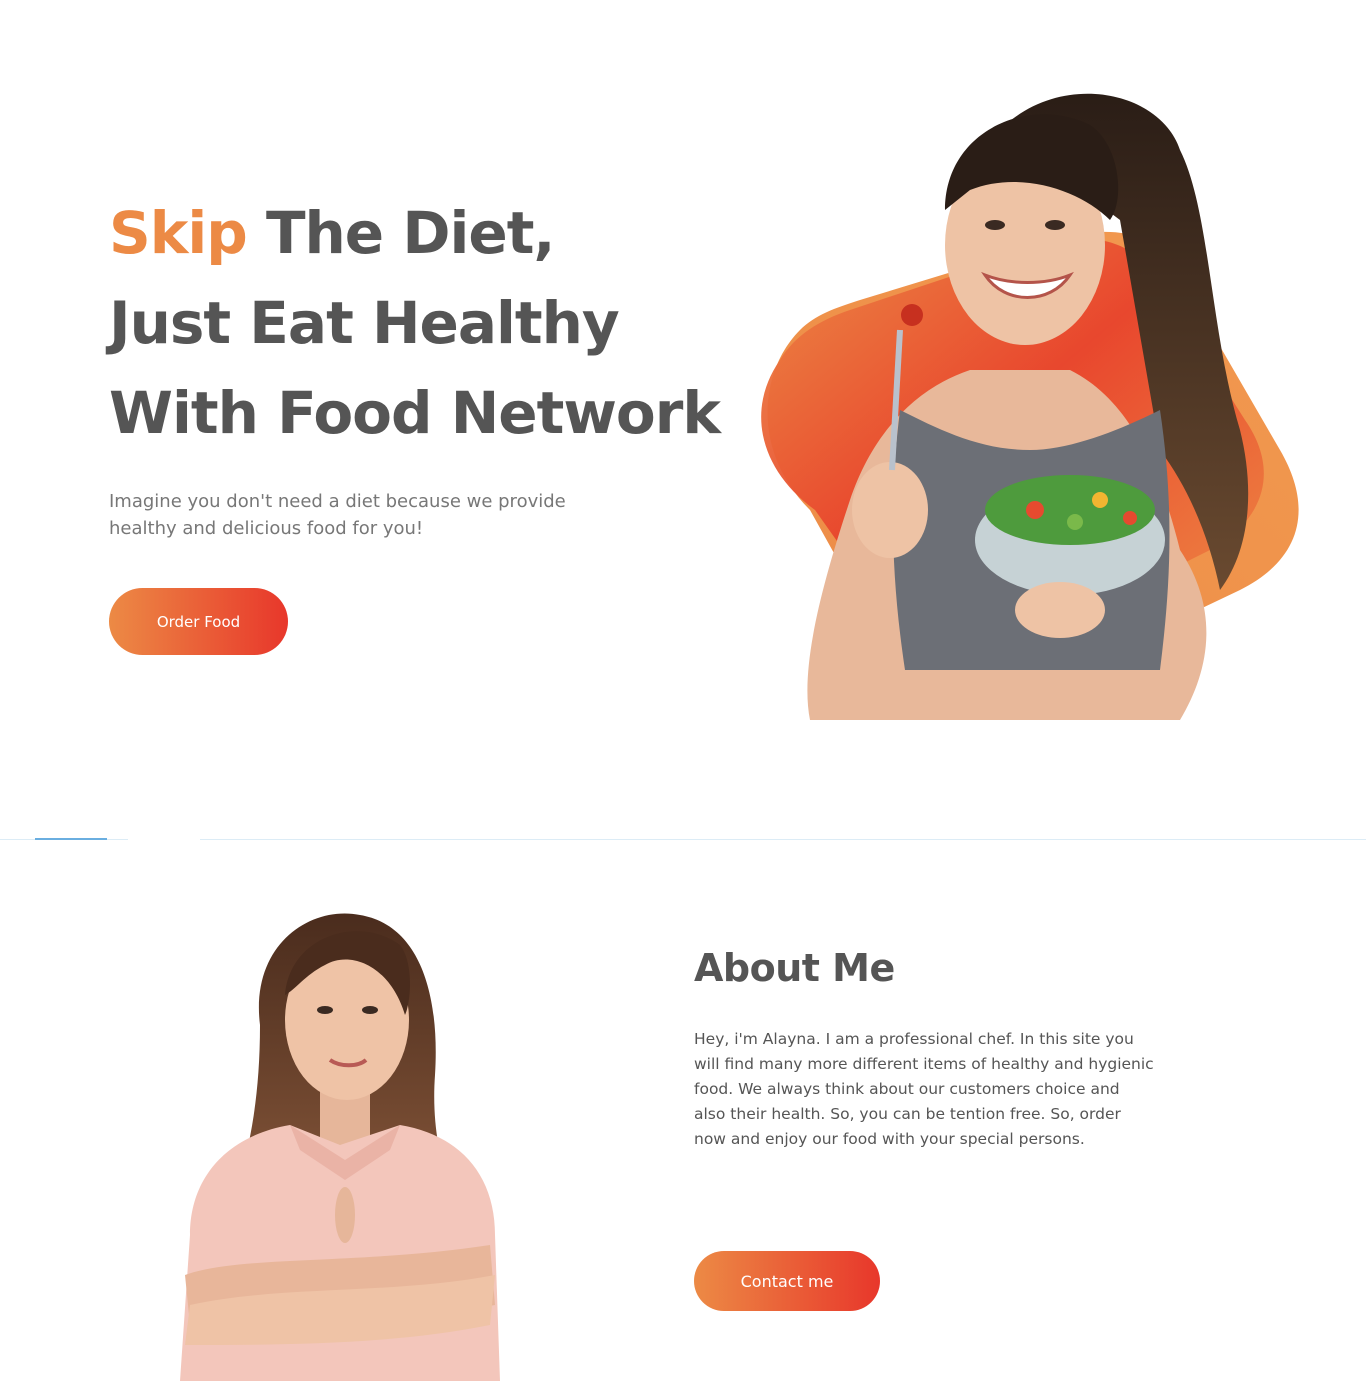 Image resolution: width=1366 pixels, height=1381 pixels. Describe the element at coordinates (415, 413) in the screenshot. I see `hero-title-line3: With Food Network` at that location.